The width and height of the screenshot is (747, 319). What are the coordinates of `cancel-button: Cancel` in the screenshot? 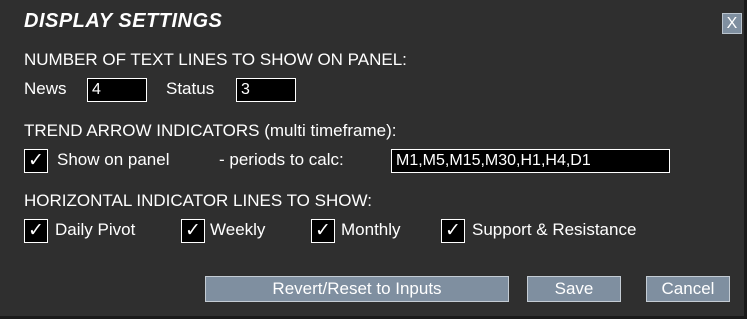 It's located at (688, 289).